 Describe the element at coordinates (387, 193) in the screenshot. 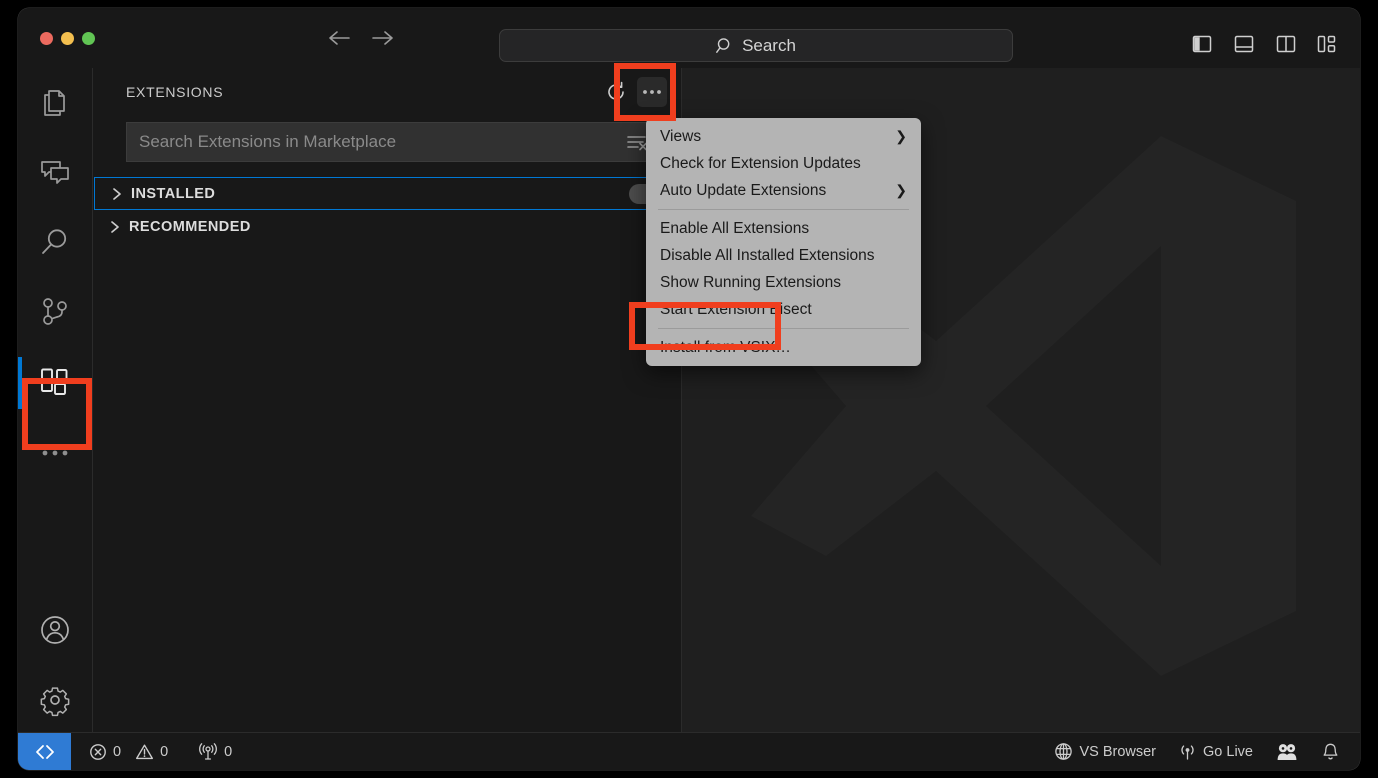

I see `section-installed: INSTALLED` at that location.